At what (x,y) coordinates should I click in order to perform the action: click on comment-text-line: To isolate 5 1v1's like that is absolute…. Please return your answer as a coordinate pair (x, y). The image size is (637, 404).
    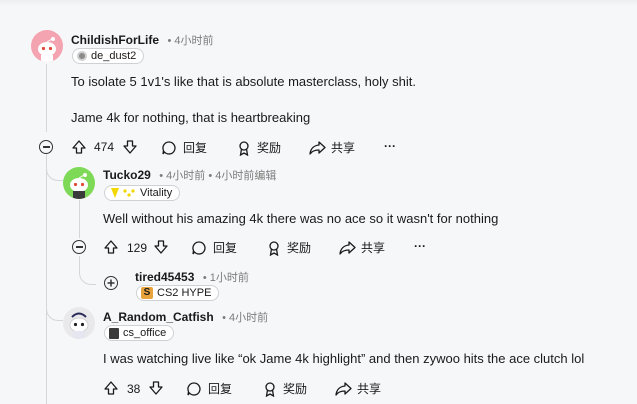
    Looking at the image, I should click on (243, 81).